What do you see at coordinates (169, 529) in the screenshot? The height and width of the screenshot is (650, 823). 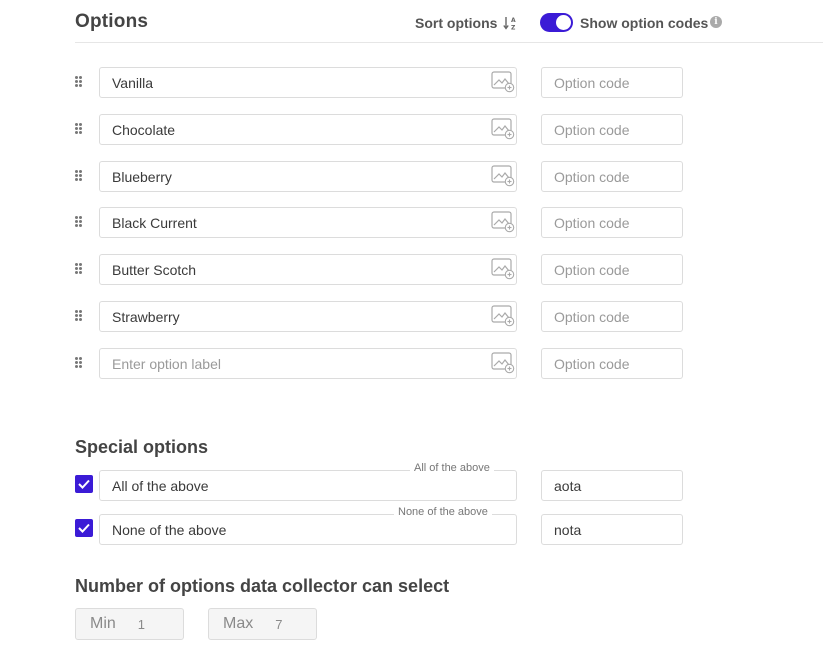 I see `nota-label-text: None of the above` at bounding box center [169, 529].